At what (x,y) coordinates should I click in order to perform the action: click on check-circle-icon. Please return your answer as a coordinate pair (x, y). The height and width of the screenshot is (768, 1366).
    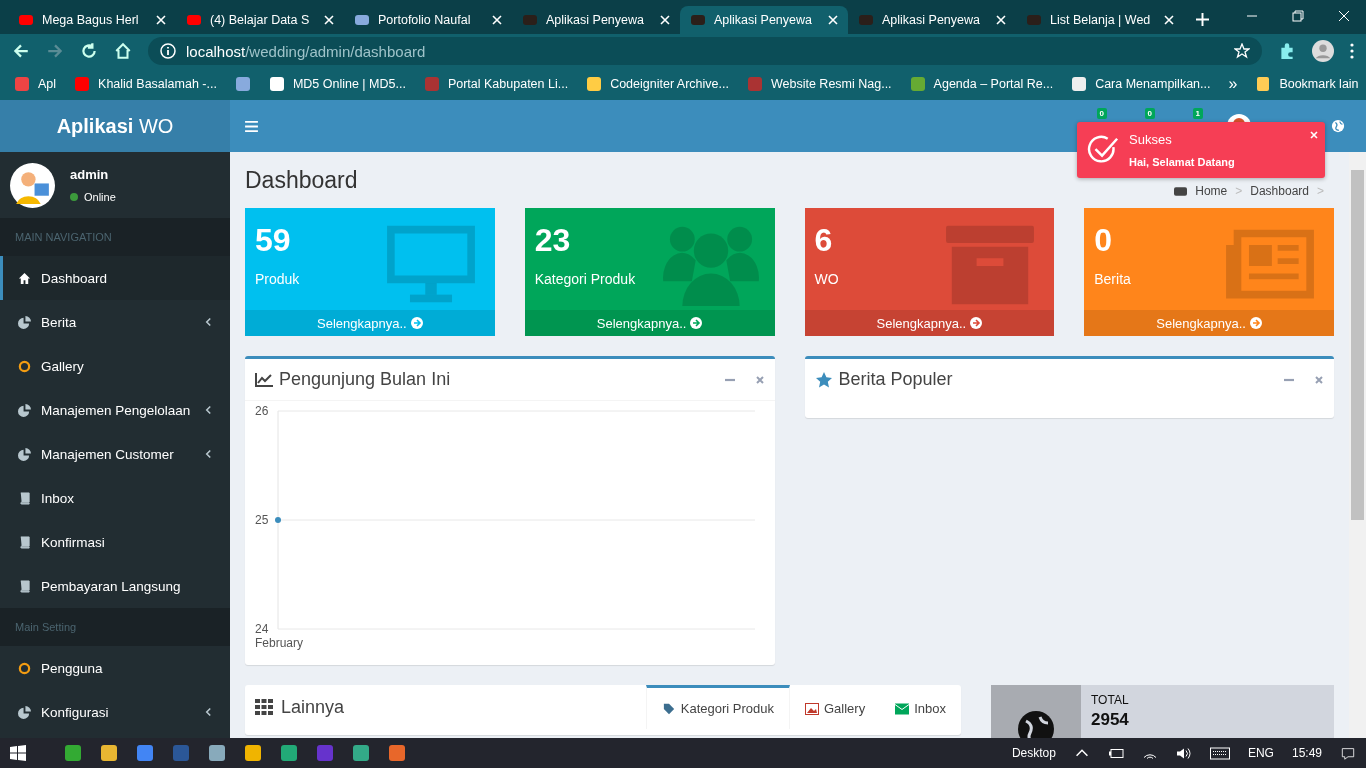
    Looking at the image, I should click on (1103, 150).